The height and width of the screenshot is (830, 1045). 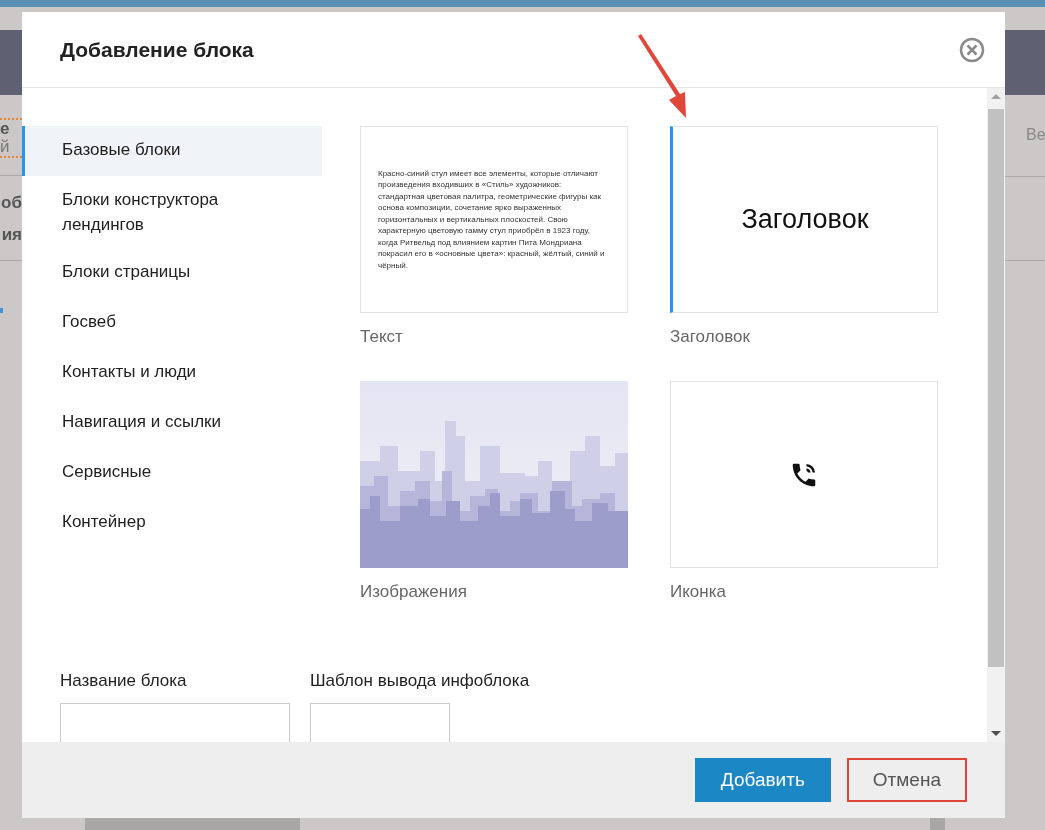 I want to click on sidebar-item: Госвеб, so click(x=172, y=323).